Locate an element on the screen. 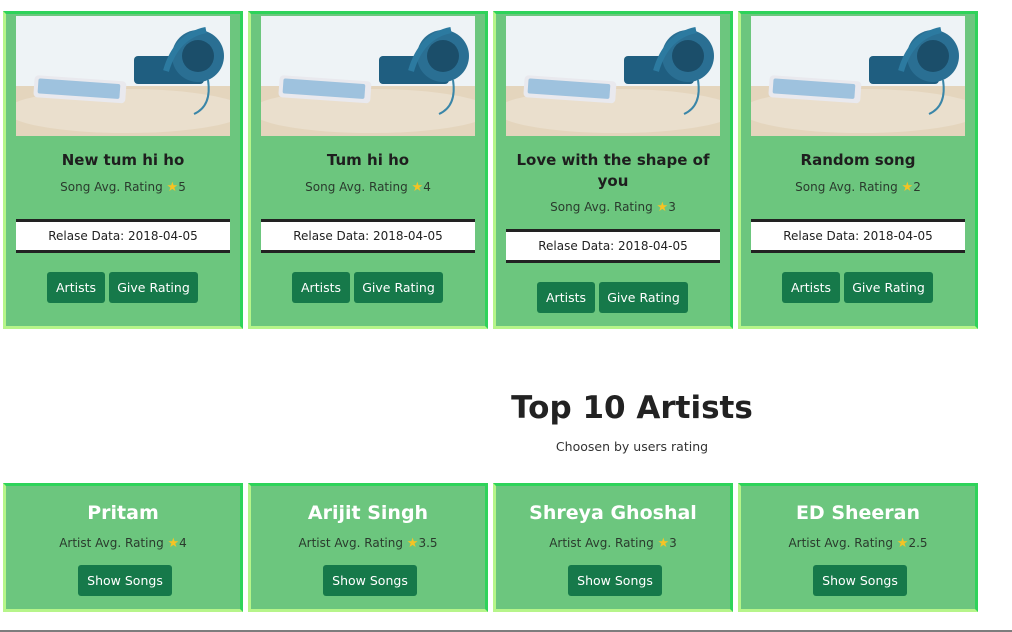 This screenshot has height=632, width=1012. rating-value: 3.5 is located at coordinates (428, 543).